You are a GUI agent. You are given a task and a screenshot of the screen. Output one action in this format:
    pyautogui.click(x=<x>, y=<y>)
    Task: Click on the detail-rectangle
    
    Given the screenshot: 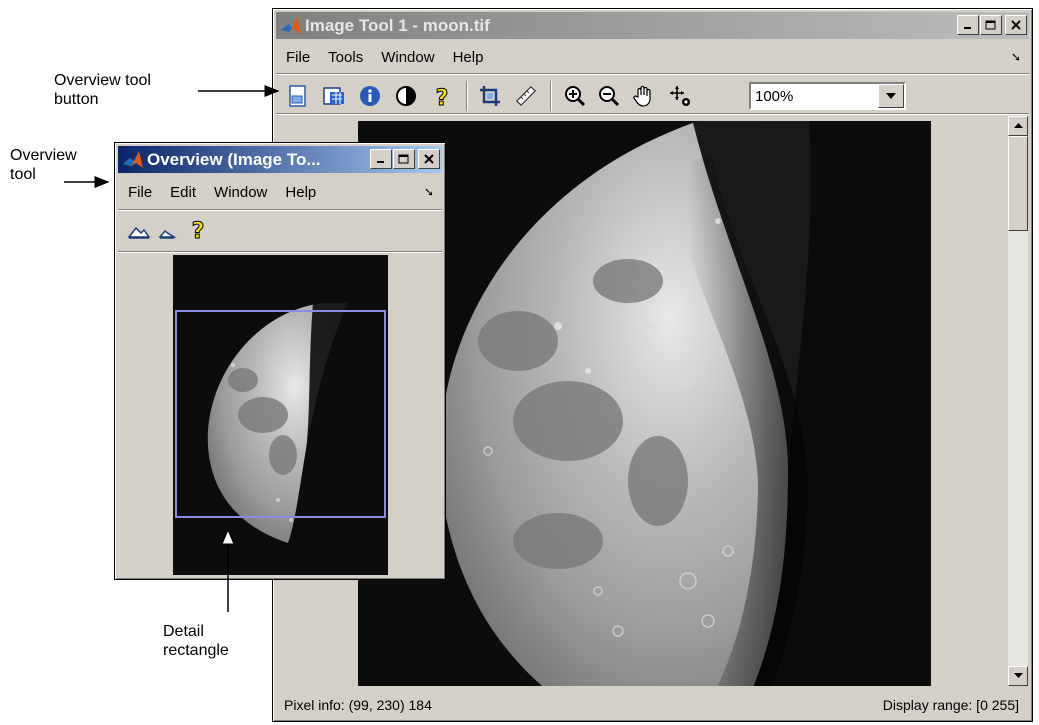 What is the action you would take?
    pyautogui.click(x=280, y=414)
    